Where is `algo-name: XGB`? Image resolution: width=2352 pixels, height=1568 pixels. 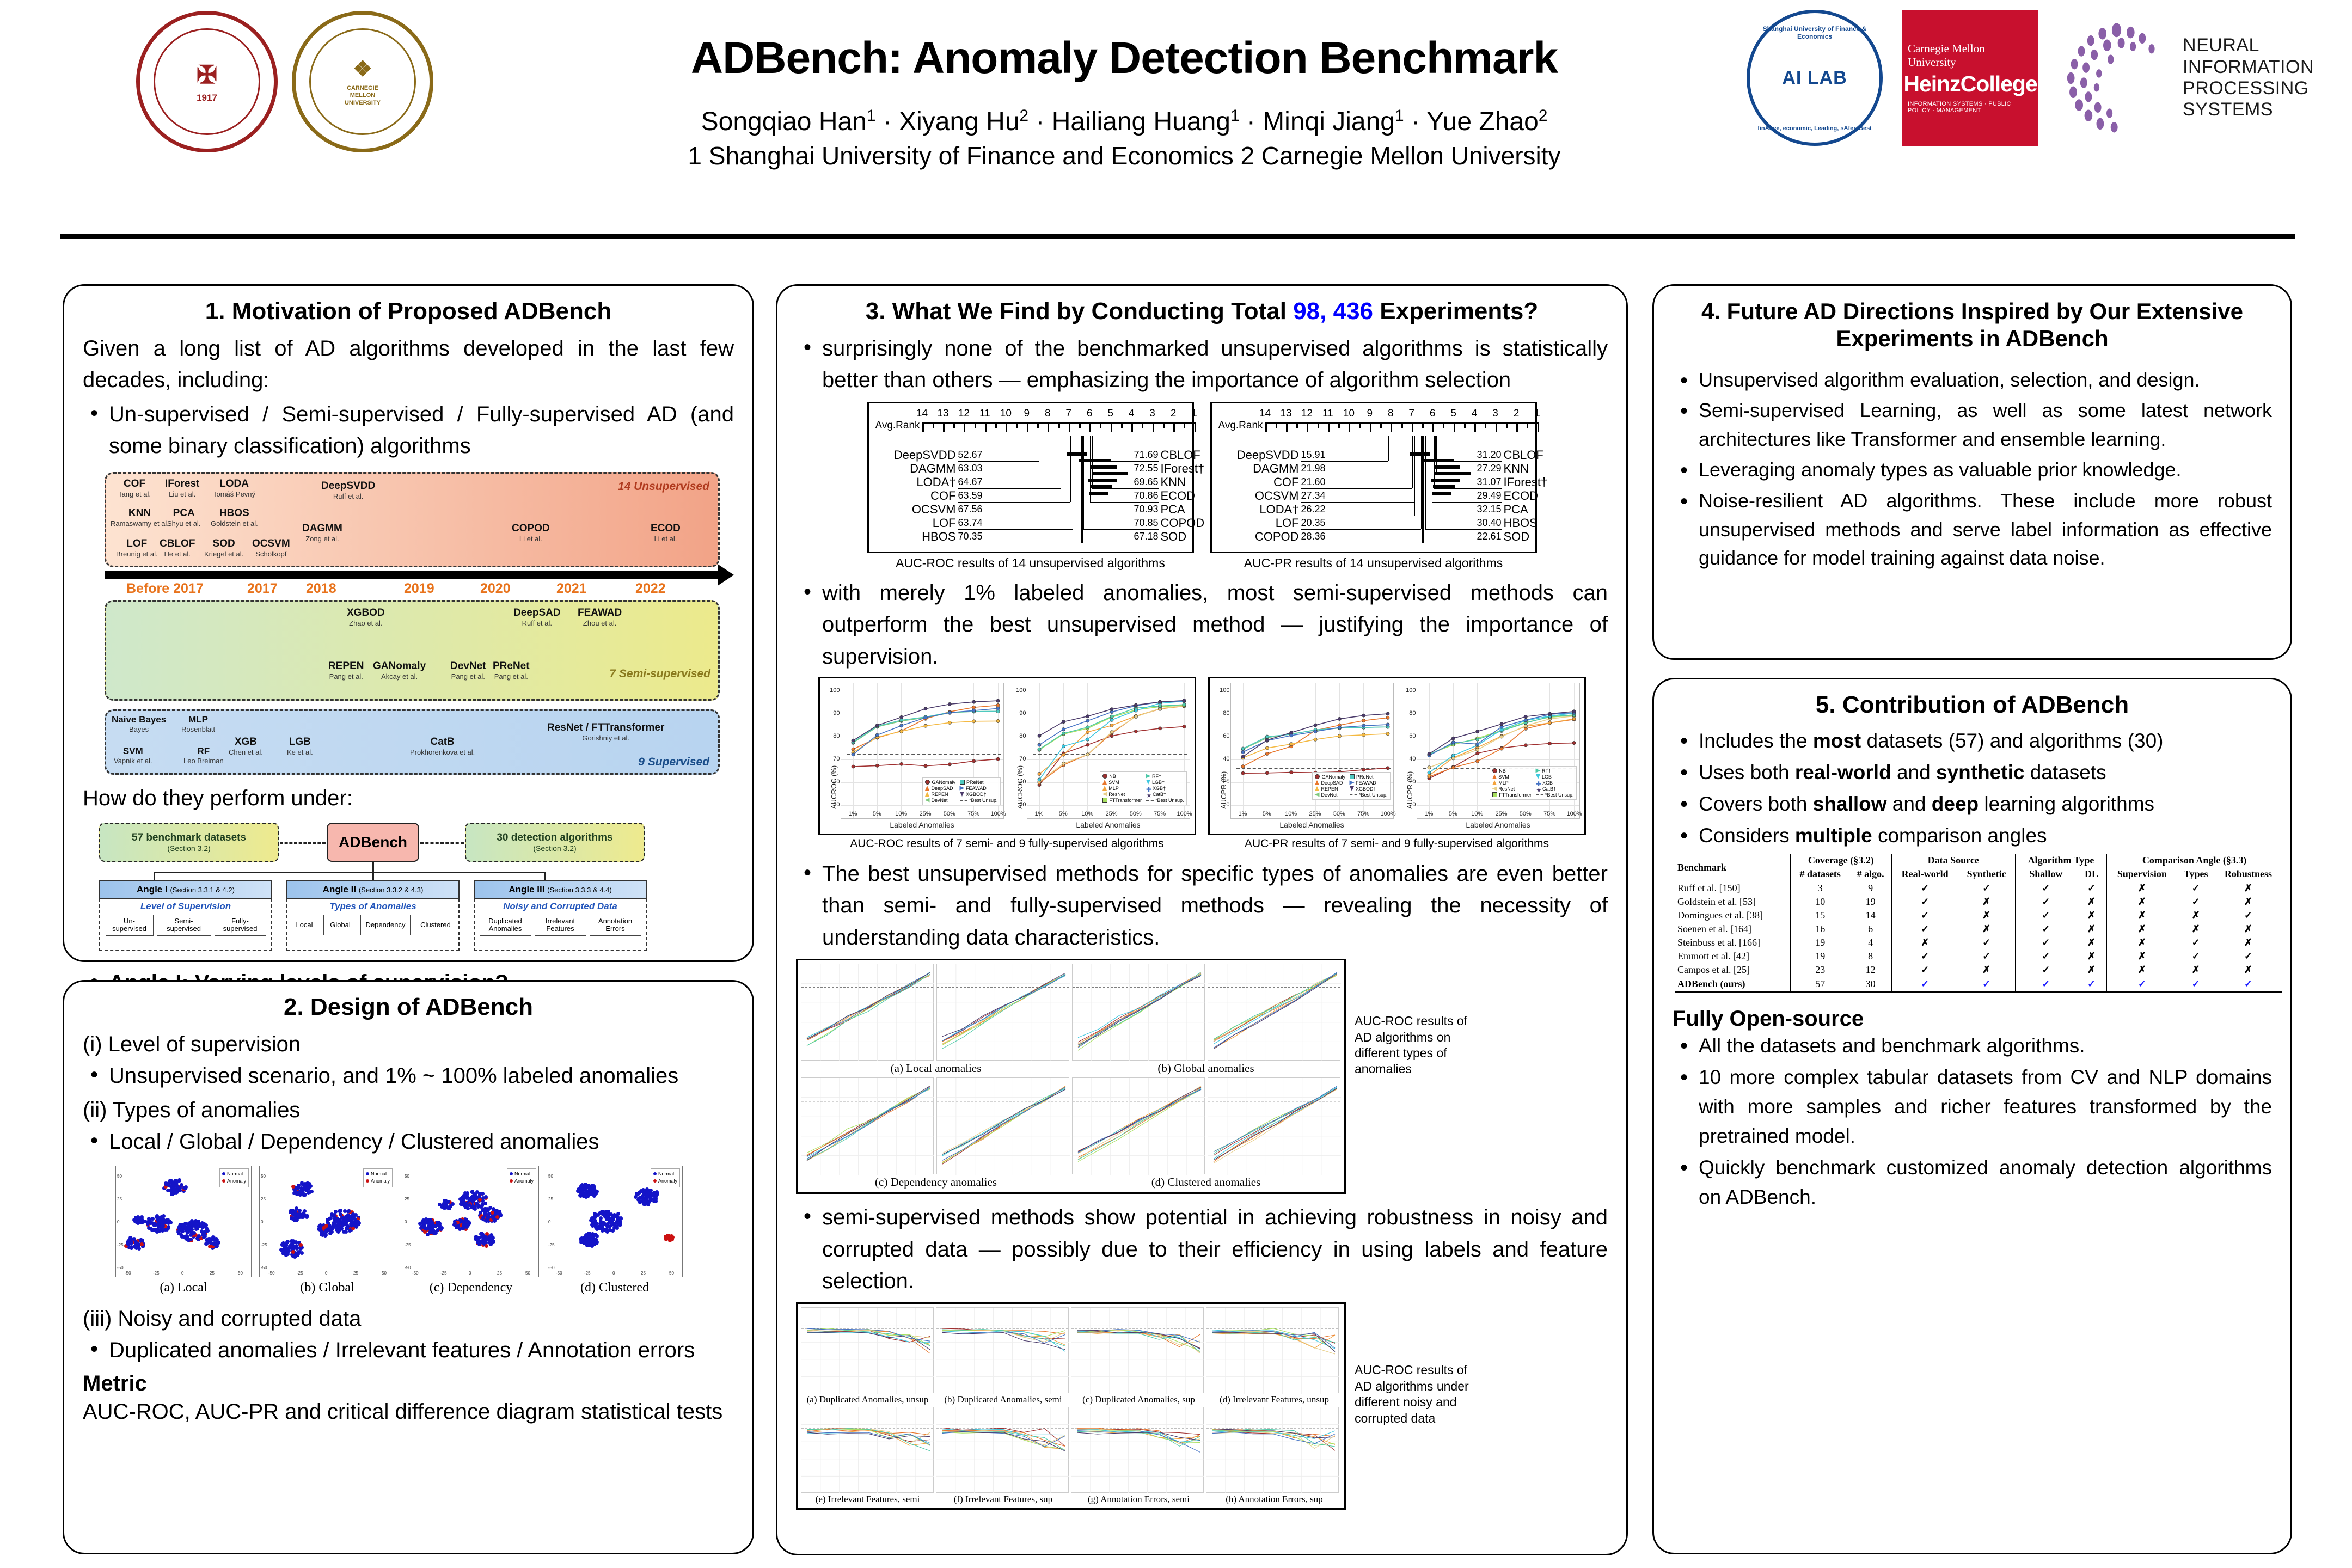
algo-name: XGB is located at coordinates (246, 742).